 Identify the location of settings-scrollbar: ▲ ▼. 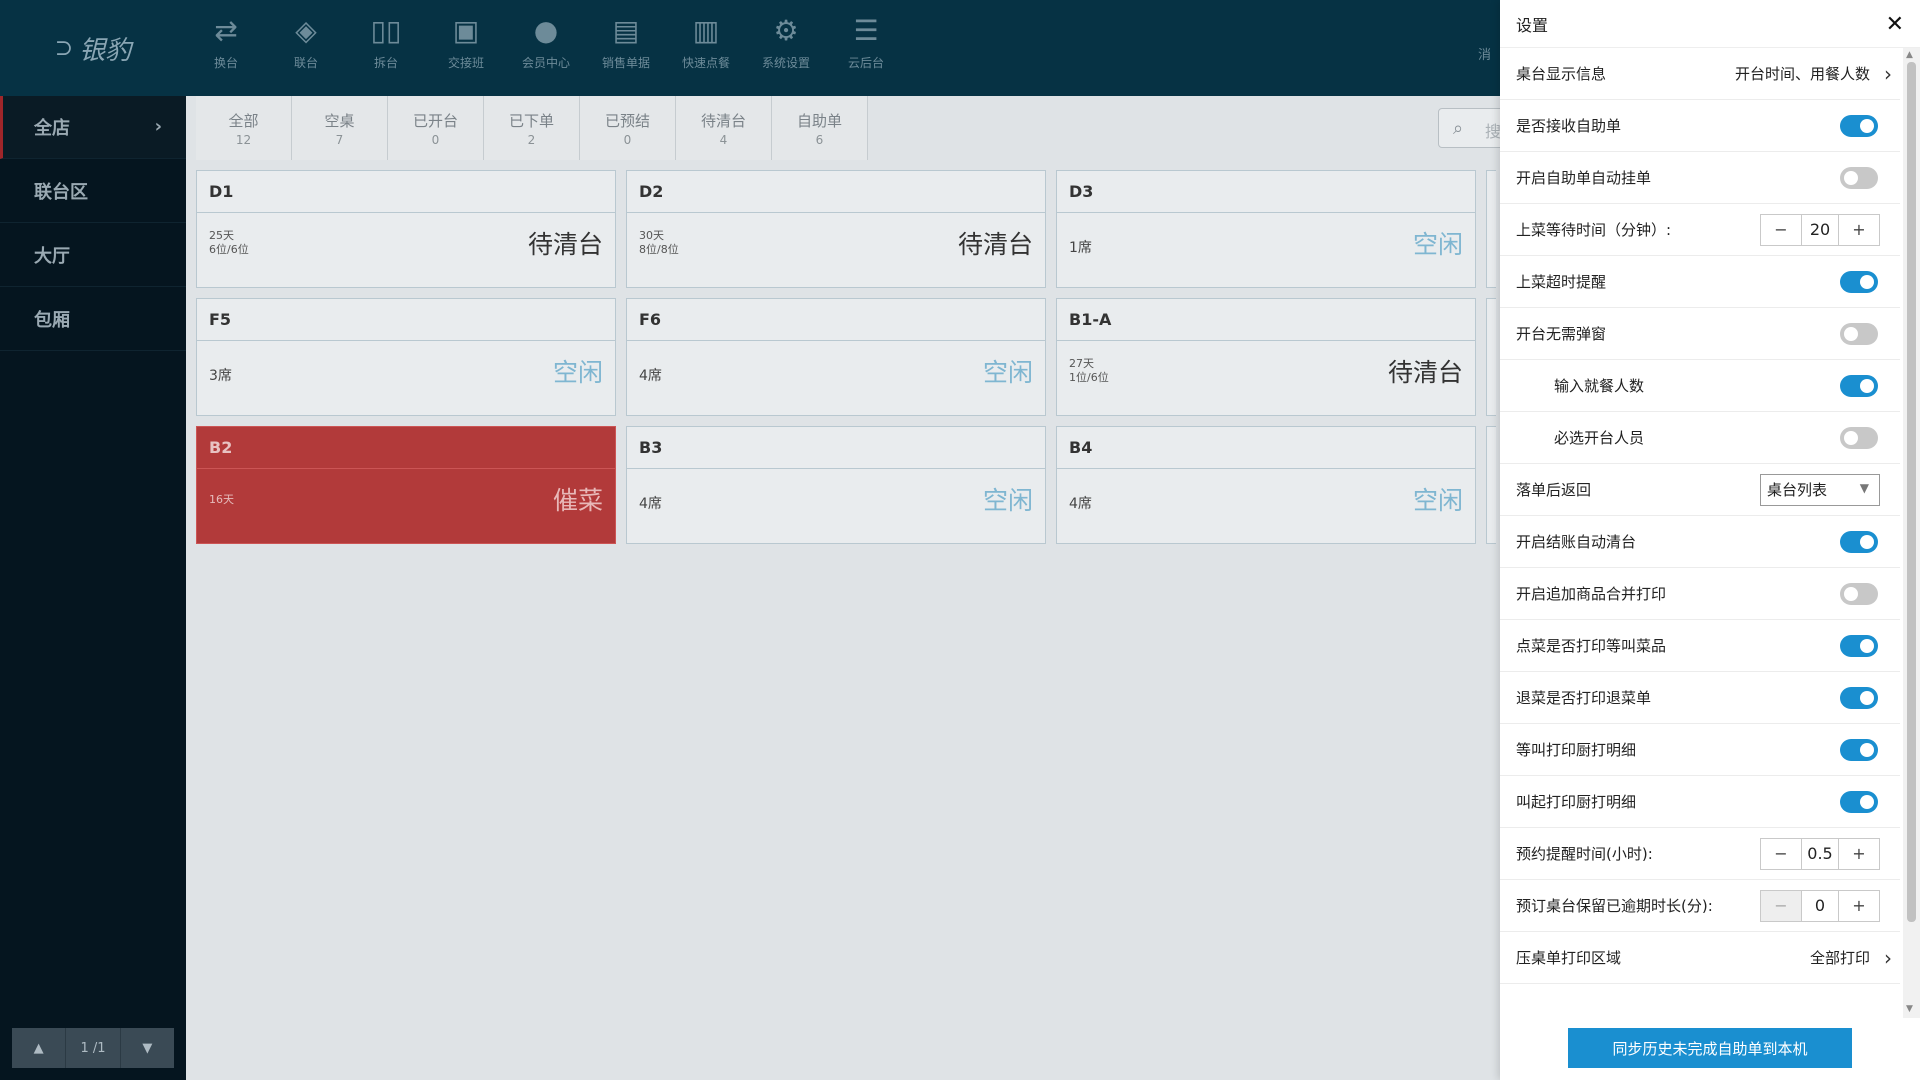
(1911, 533).